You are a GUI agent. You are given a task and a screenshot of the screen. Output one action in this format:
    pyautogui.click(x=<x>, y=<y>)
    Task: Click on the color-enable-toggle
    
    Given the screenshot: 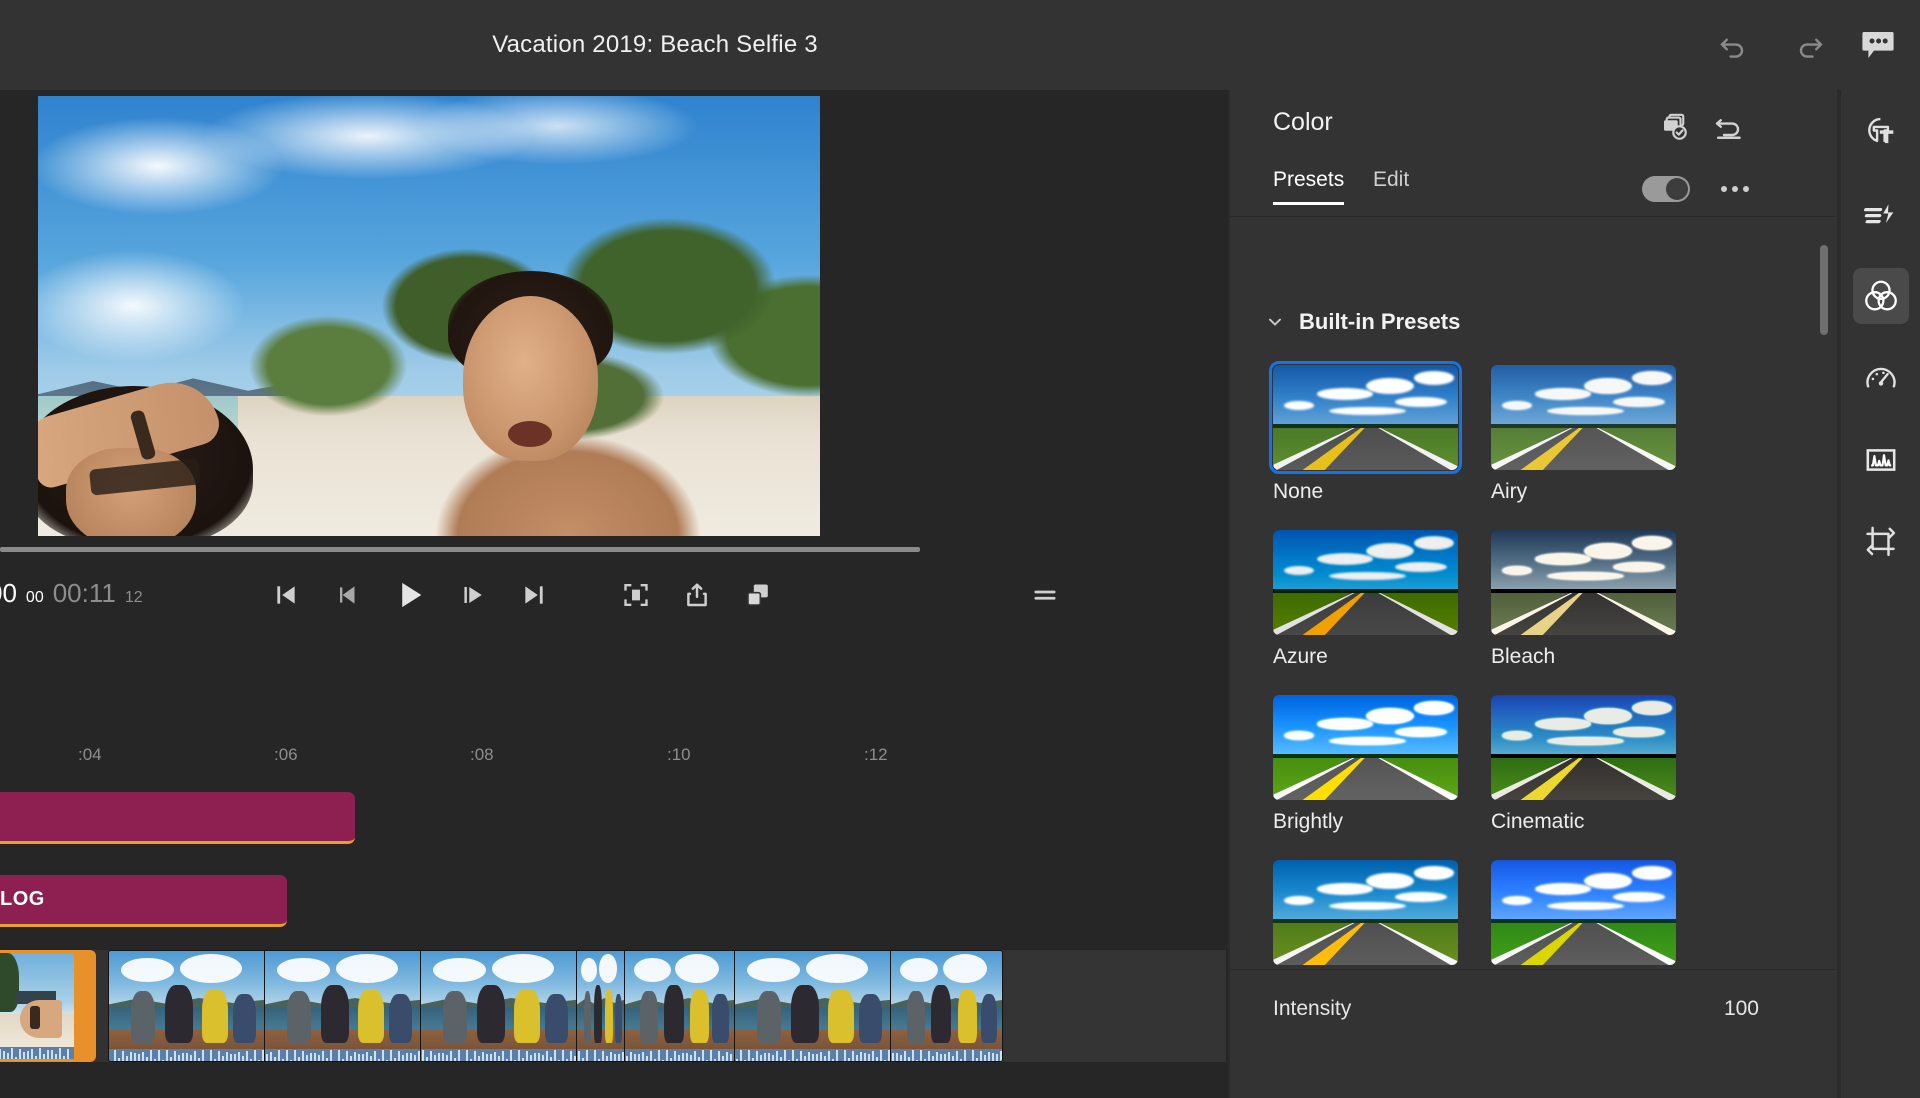 What is the action you would take?
    pyautogui.click(x=1666, y=189)
    